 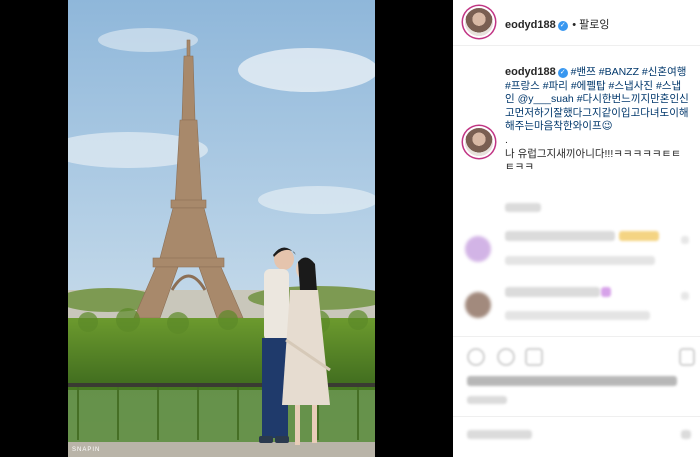 I want to click on comment-divider, so click(x=576, y=416).